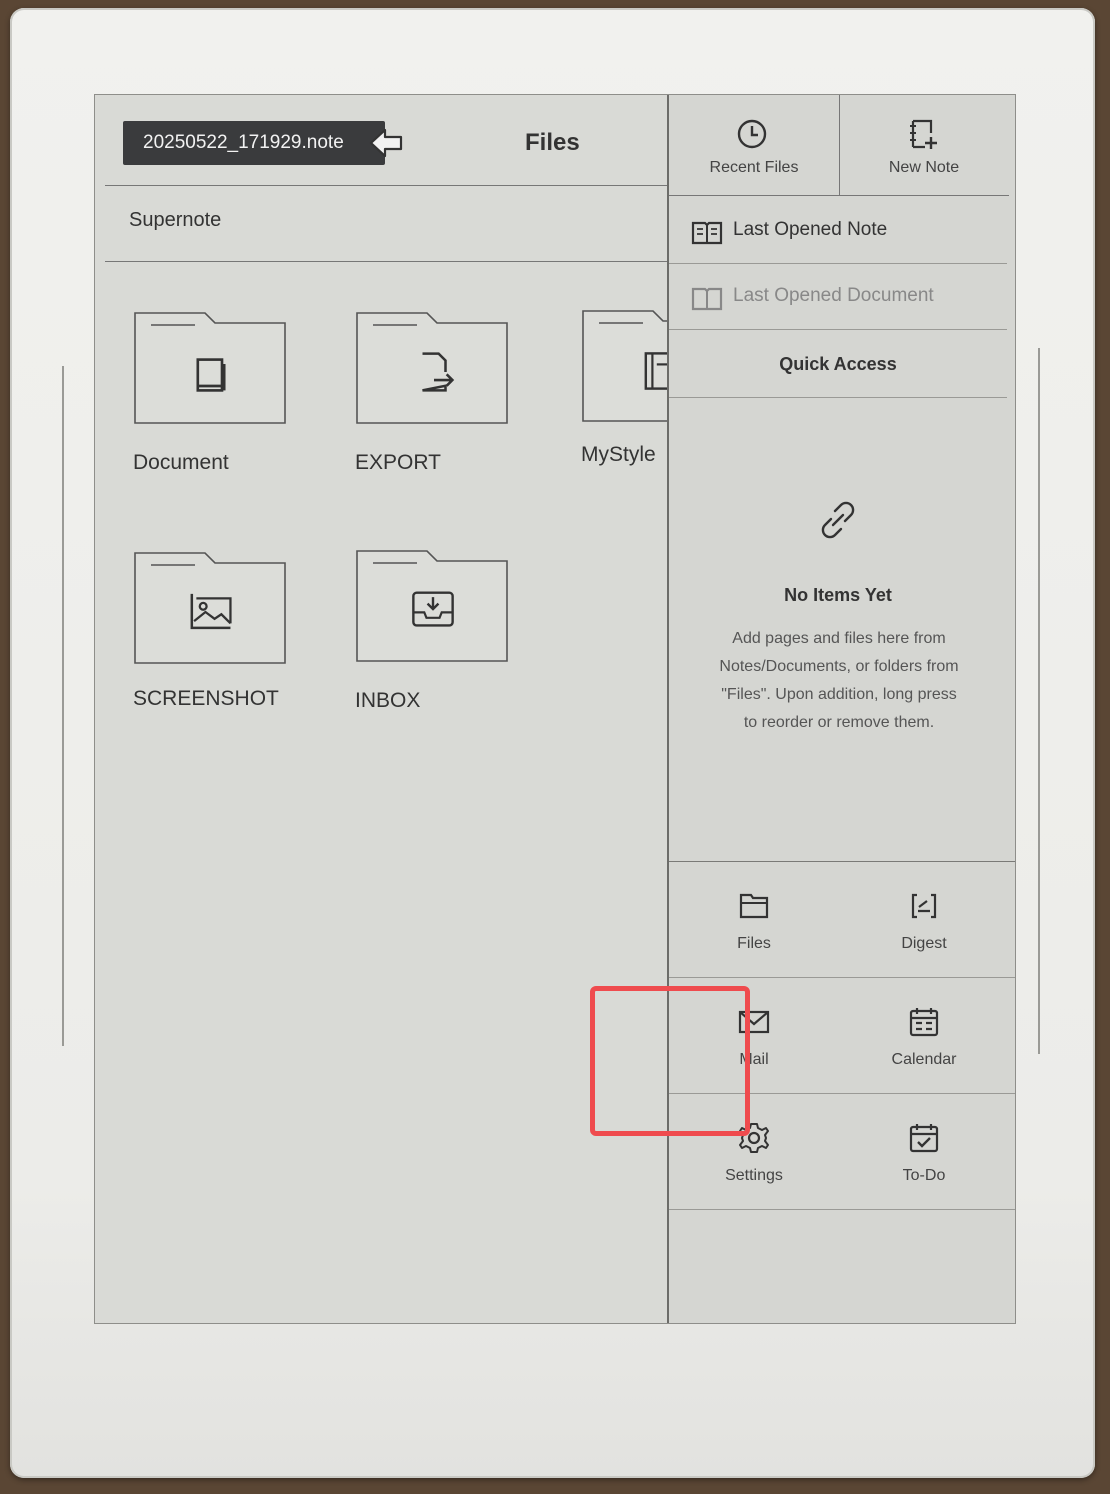  I want to click on link-icon, so click(838, 520).